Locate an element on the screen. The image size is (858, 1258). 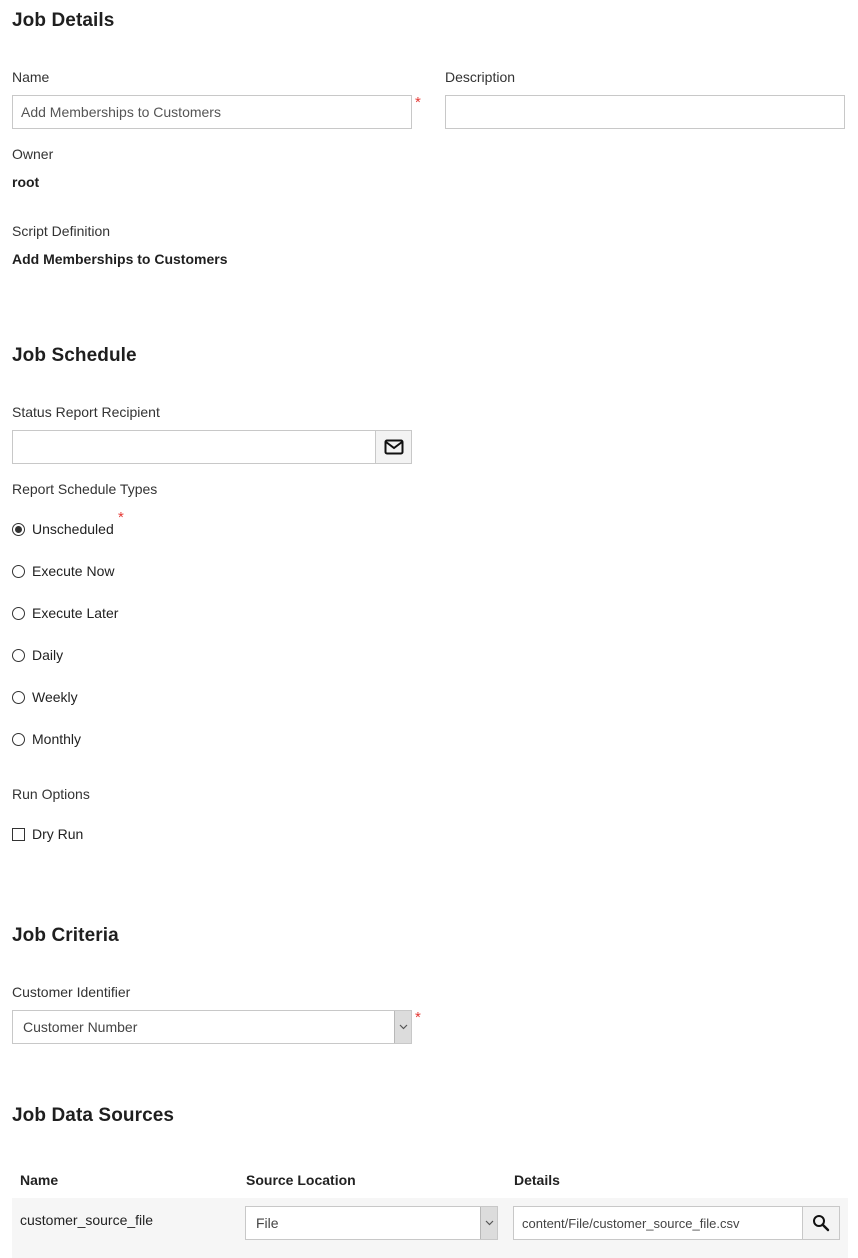
radio-label: Daily is located at coordinates (48, 655).